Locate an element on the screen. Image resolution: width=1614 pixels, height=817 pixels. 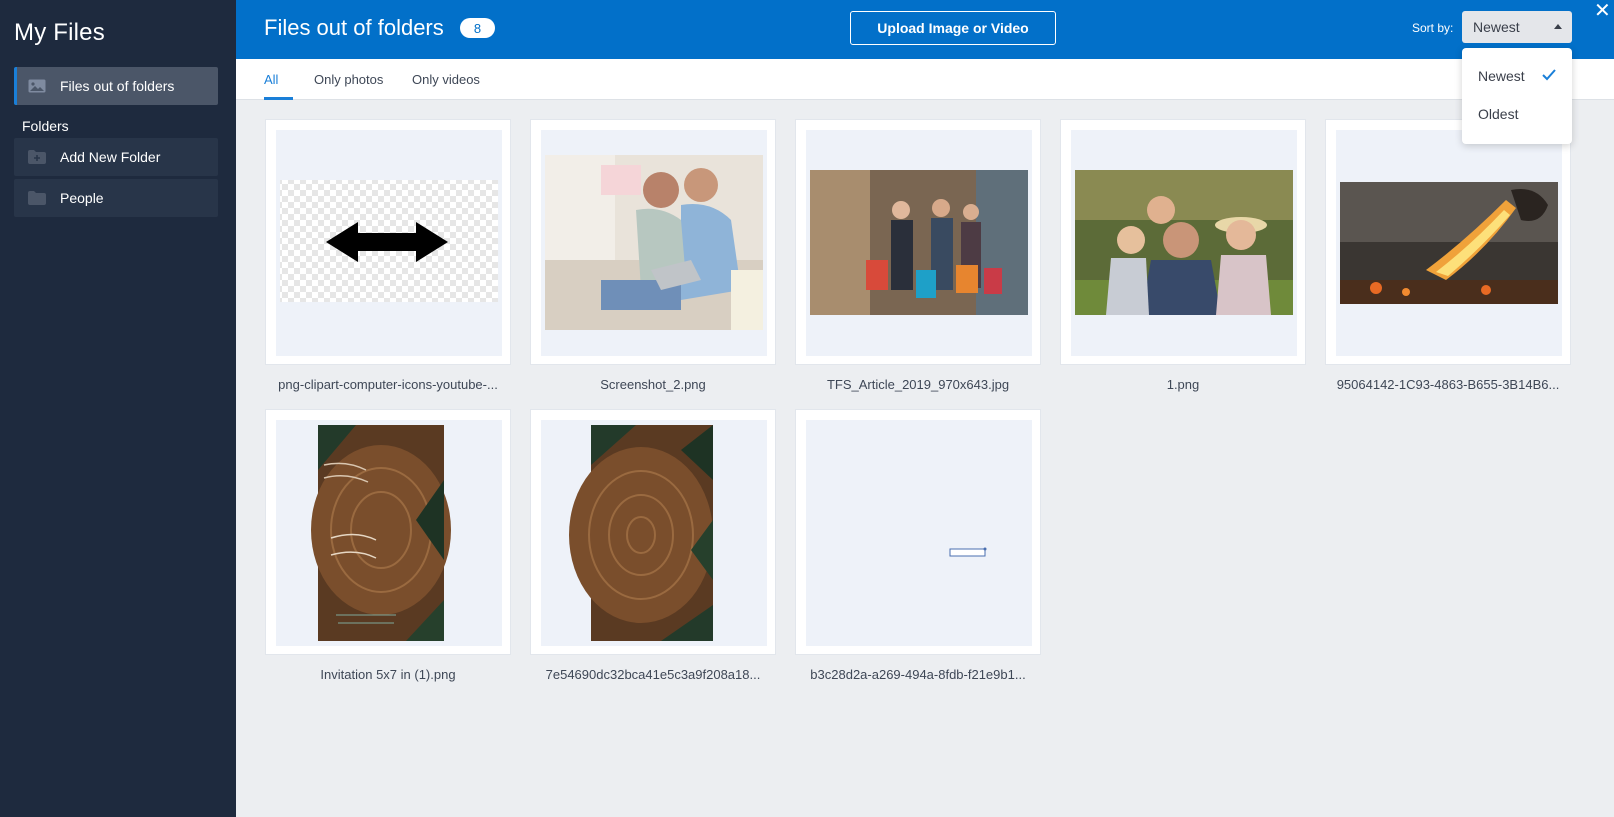
small-graphic-image is located at coordinates (968, 552).